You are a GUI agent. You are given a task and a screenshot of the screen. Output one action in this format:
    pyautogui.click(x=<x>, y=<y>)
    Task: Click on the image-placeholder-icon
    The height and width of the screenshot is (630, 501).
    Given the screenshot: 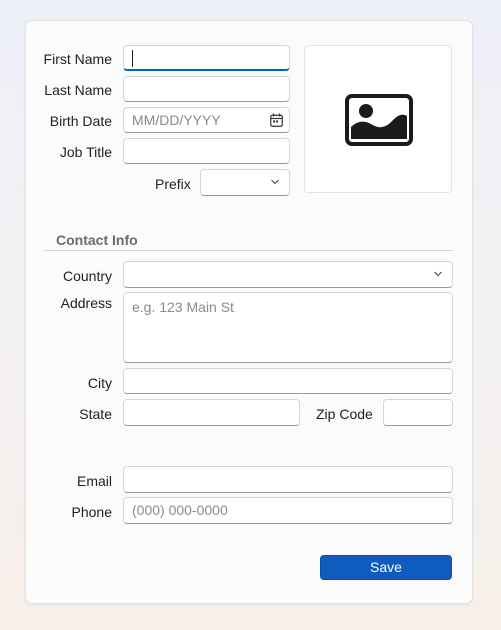 What is the action you would take?
    pyautogui.click(x=379, y=120)
    